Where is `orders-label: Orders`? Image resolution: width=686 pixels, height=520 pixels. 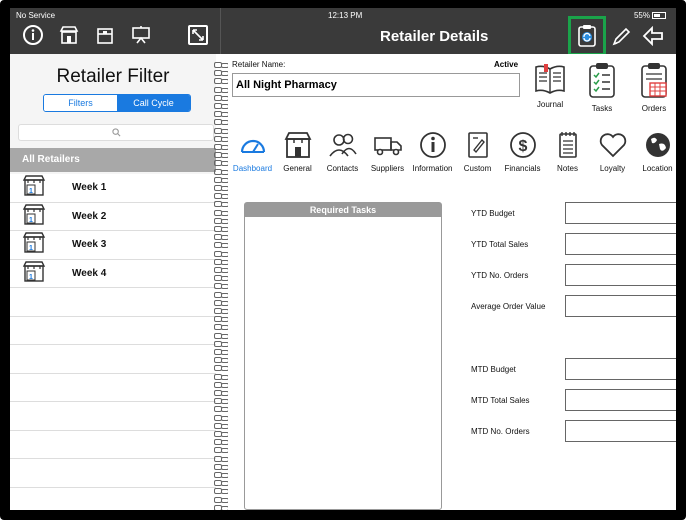
orders-label: Orders is located at coordinates (654, 108).